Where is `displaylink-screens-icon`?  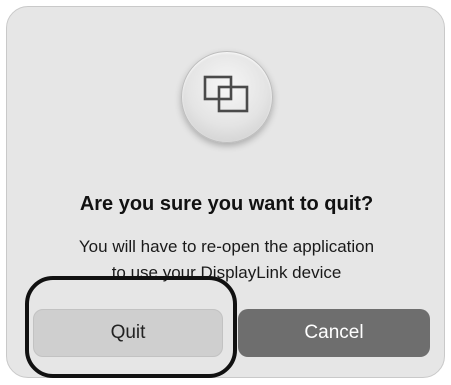 displaylink-screens-icon is located at coordinates (226, 94).